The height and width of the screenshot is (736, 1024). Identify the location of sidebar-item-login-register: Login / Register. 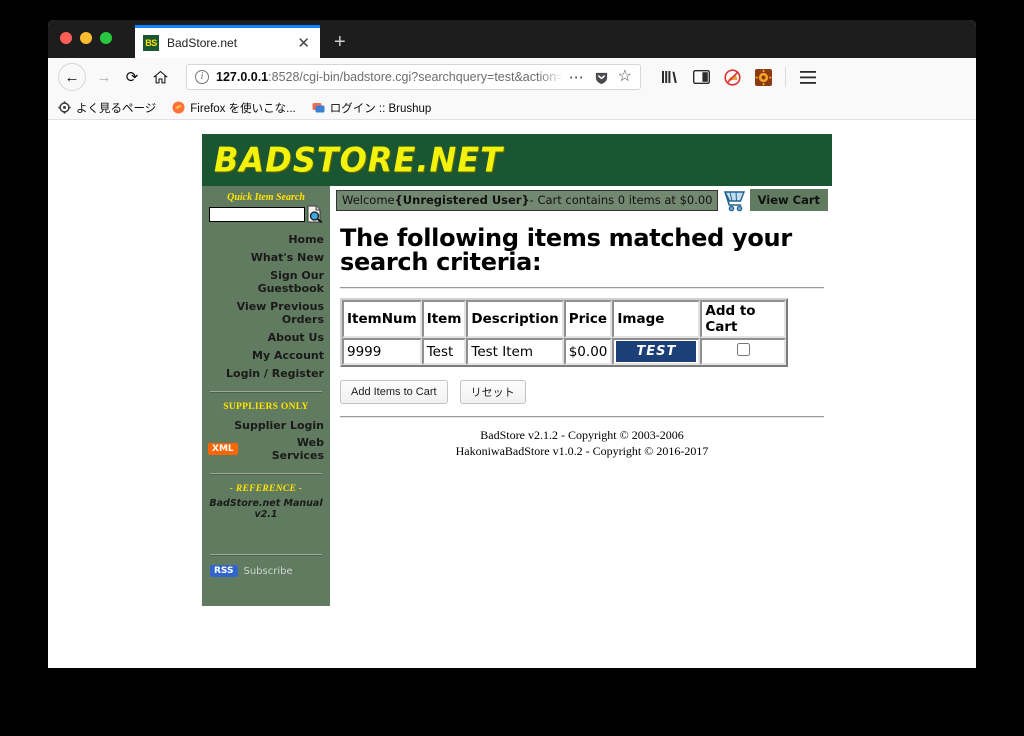
(266, 373).